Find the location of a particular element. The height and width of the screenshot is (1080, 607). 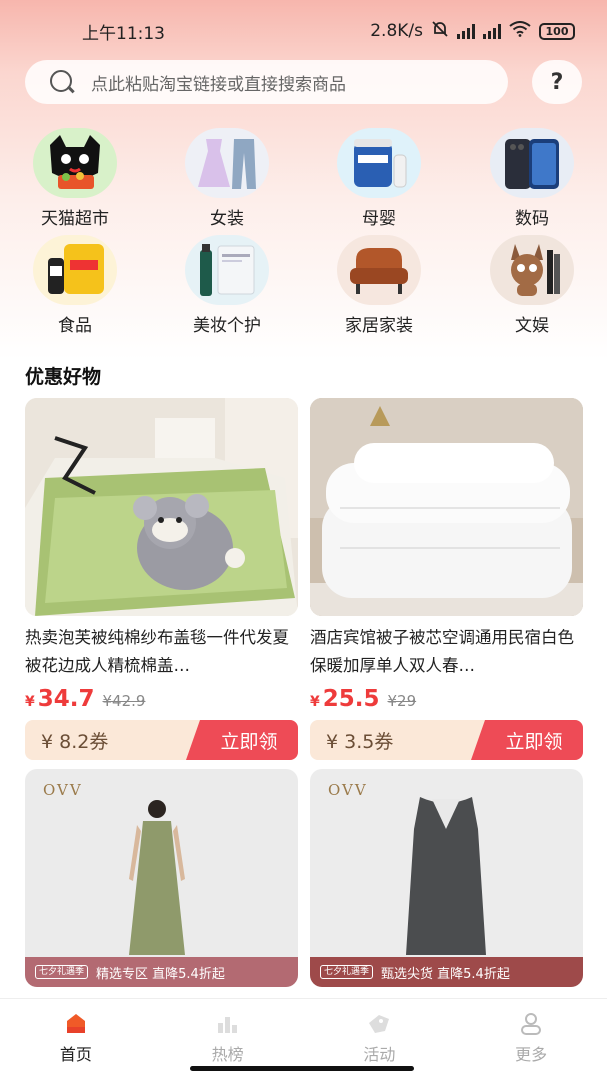

status-time: 上午11:13 is located at coordinates (123, 33).